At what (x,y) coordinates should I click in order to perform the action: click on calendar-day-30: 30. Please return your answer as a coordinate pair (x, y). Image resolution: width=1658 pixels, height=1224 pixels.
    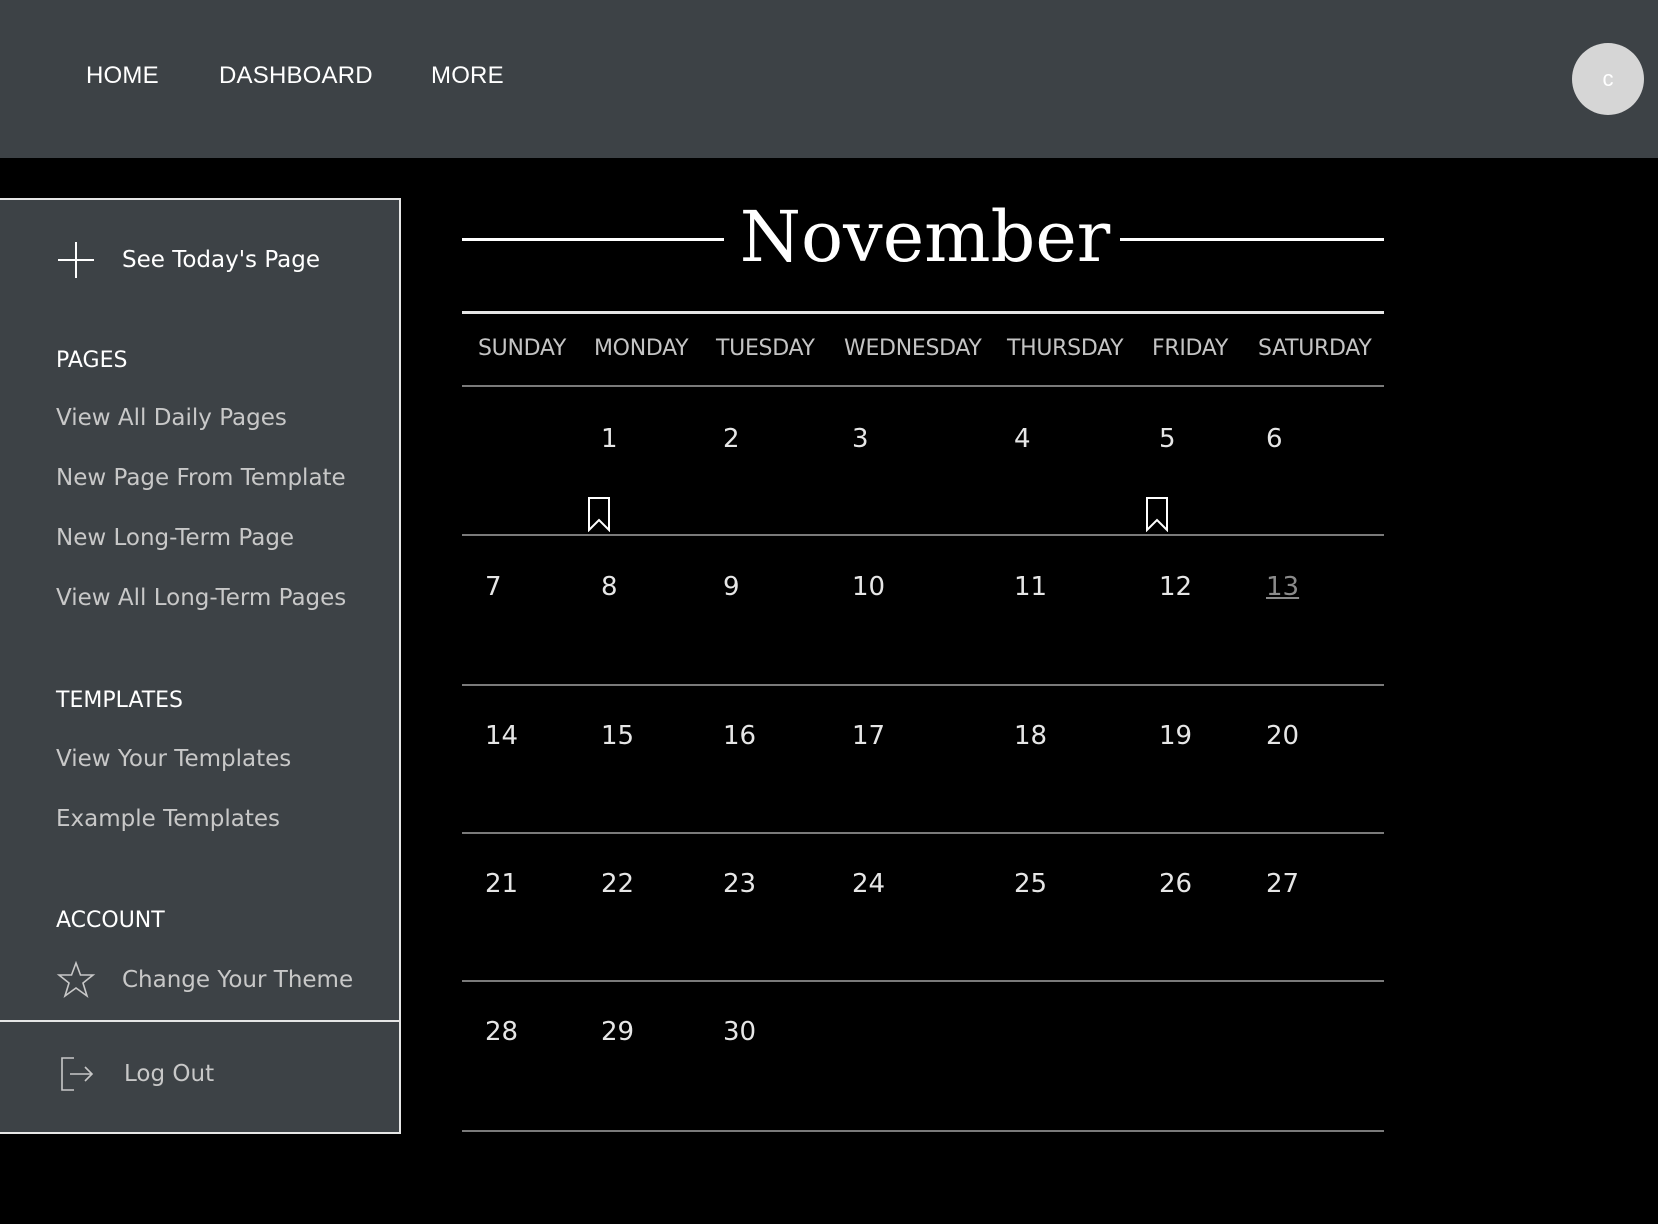
    Looking at the image, I should click on (739, 1032).